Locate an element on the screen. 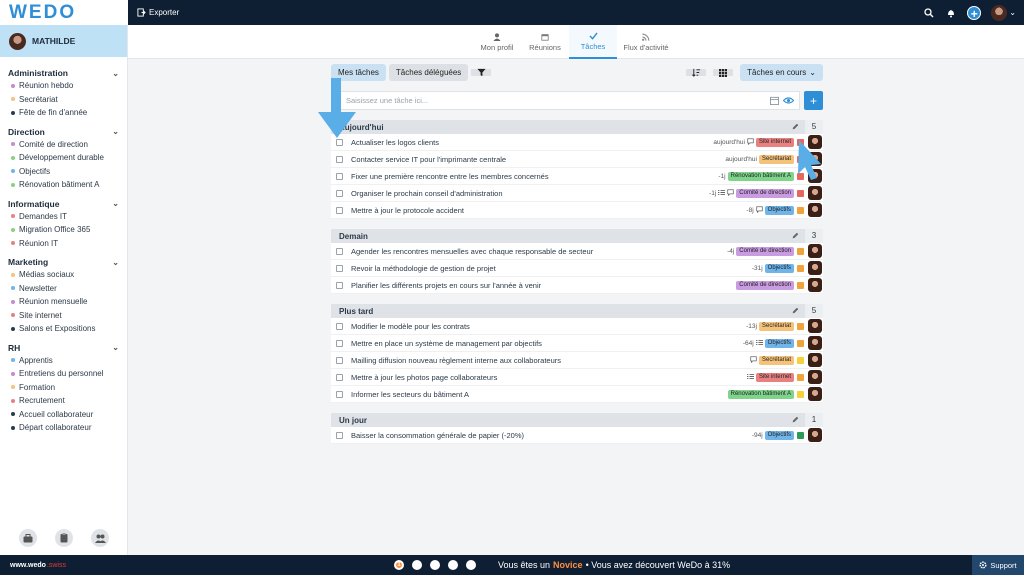 The width and height of the screenshot is (1024, 575). search-icon is located at coordinates (929, 13).